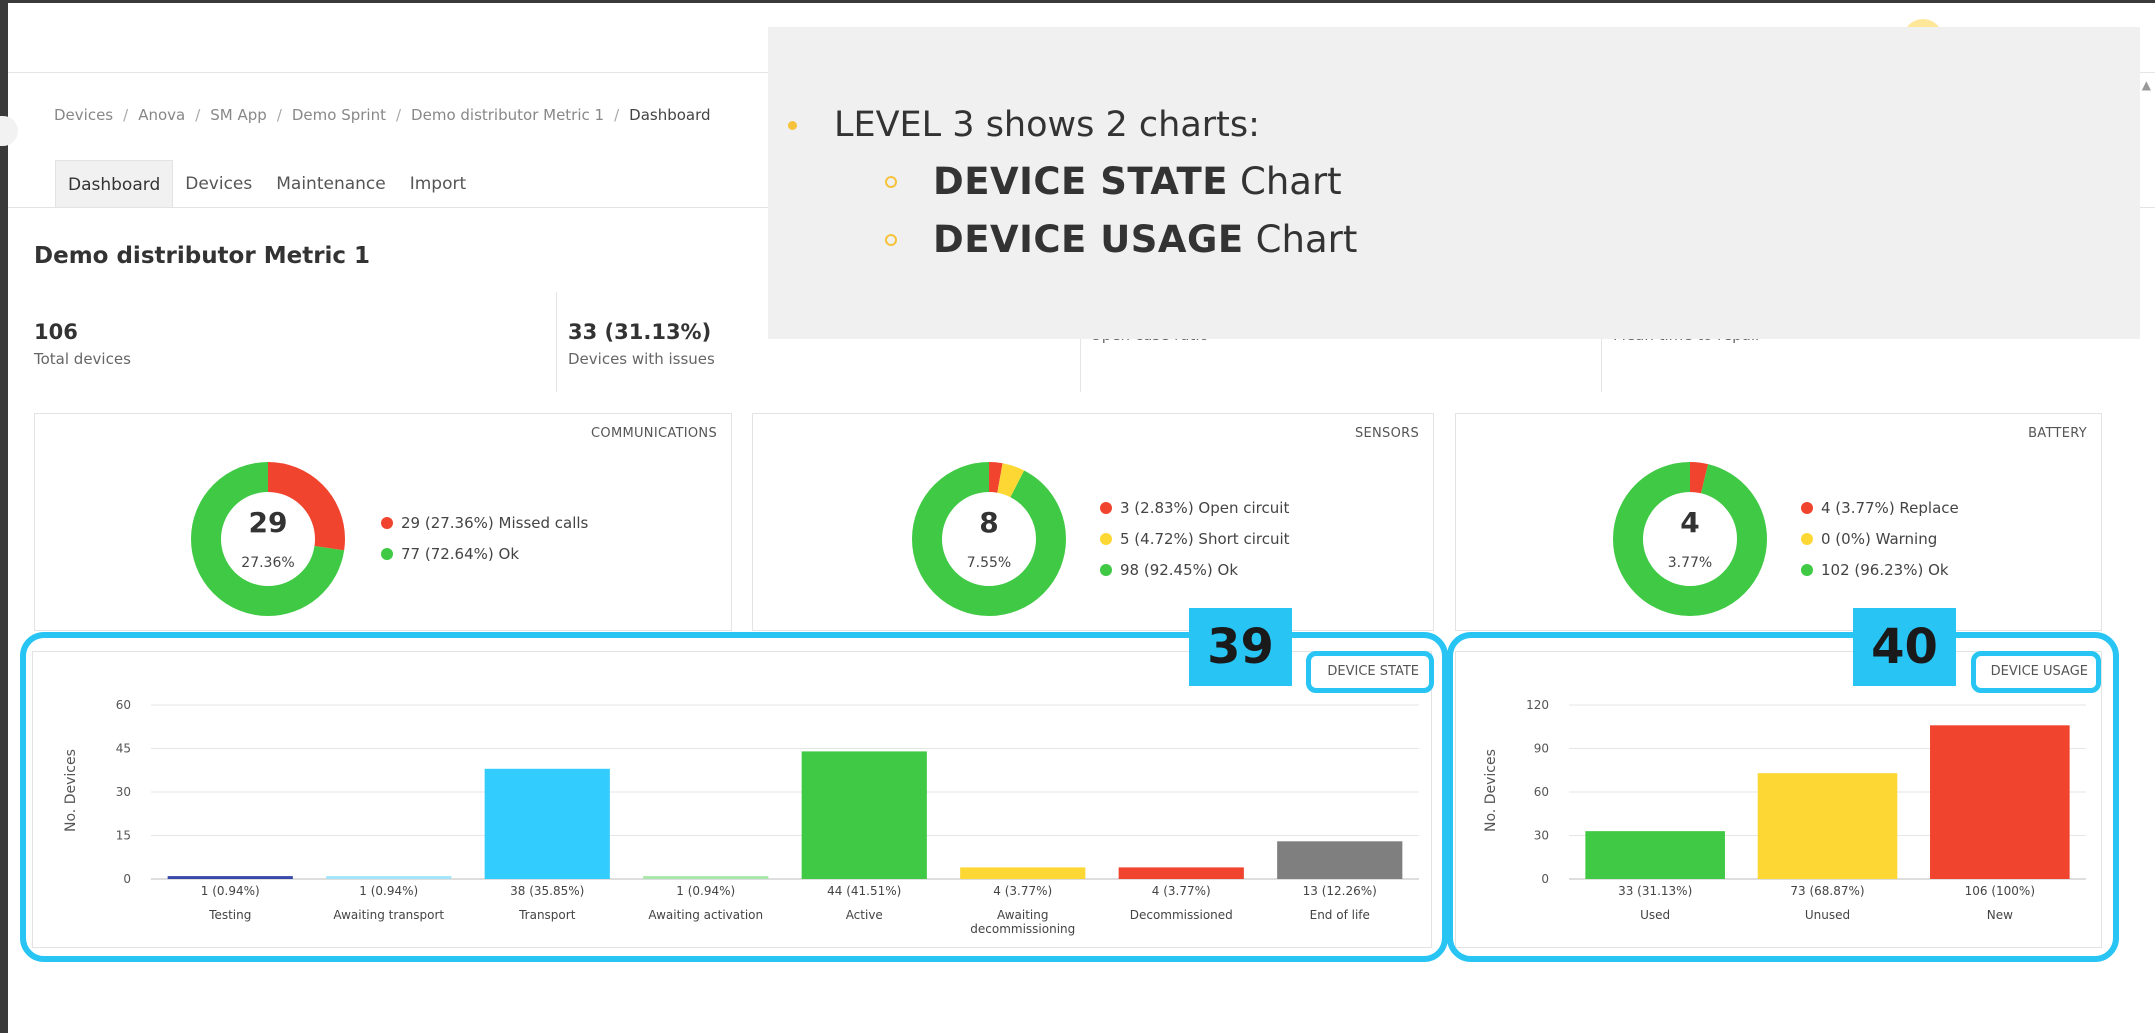  What do you see at coordinates (114, 183) in the screenshot?
I see `tab-dashboard: Dashboard` at bounding box center [114, 183].